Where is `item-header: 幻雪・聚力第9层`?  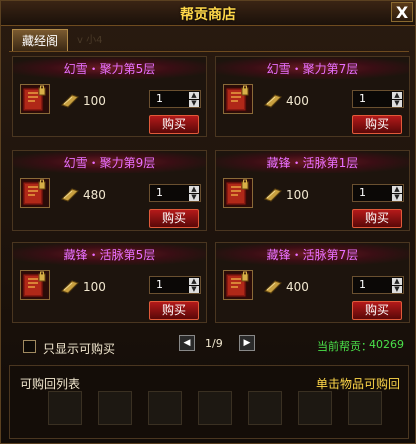
item-header: 幻雪・聚力第9层 is located at coordinates (109, 162).